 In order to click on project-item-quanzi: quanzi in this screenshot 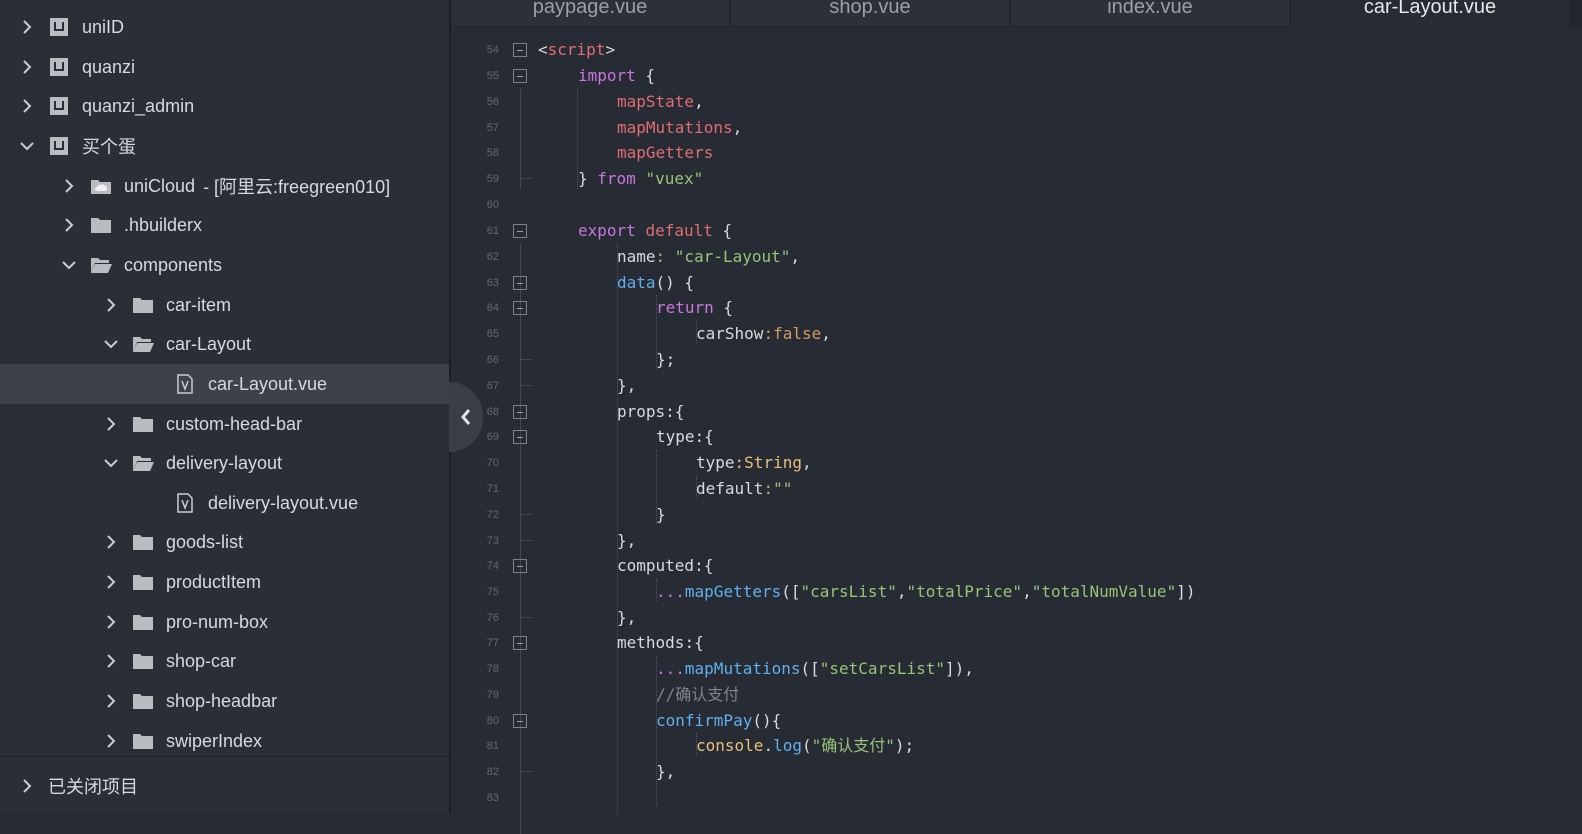, I will do `click(224, 67)`.